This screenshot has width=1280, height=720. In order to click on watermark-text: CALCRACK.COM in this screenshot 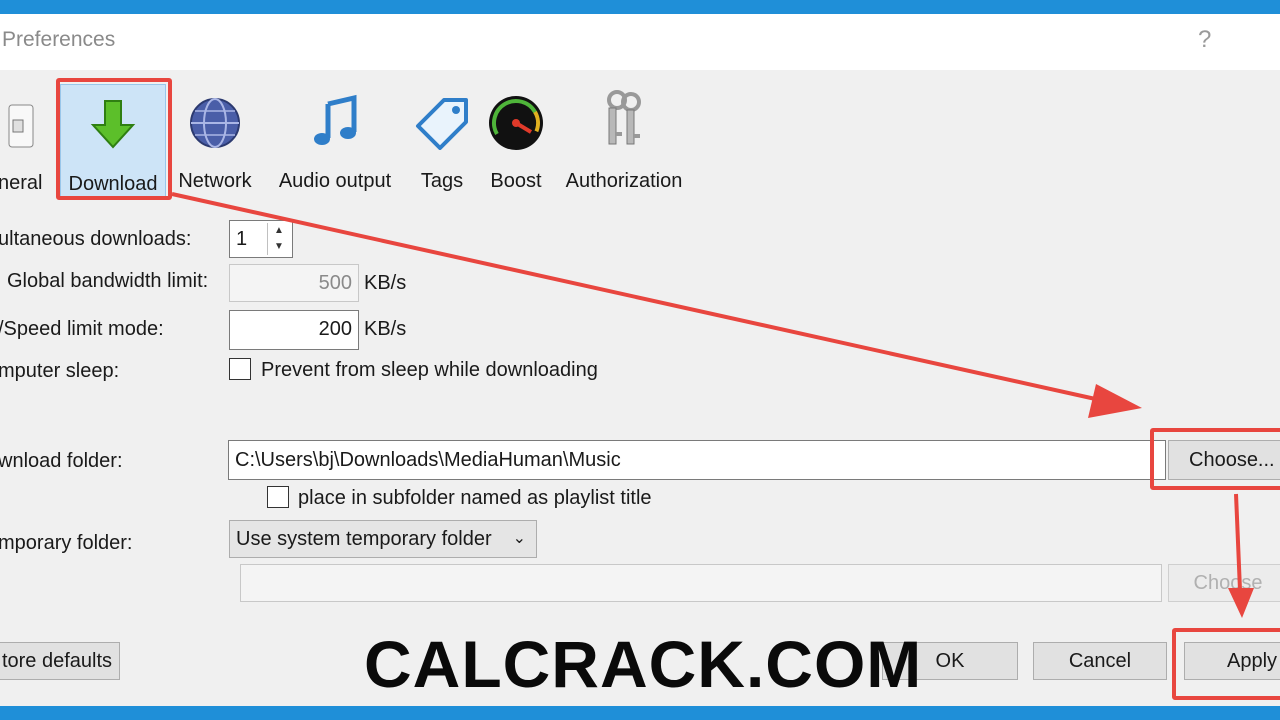, I will do `click(643, 664)`.